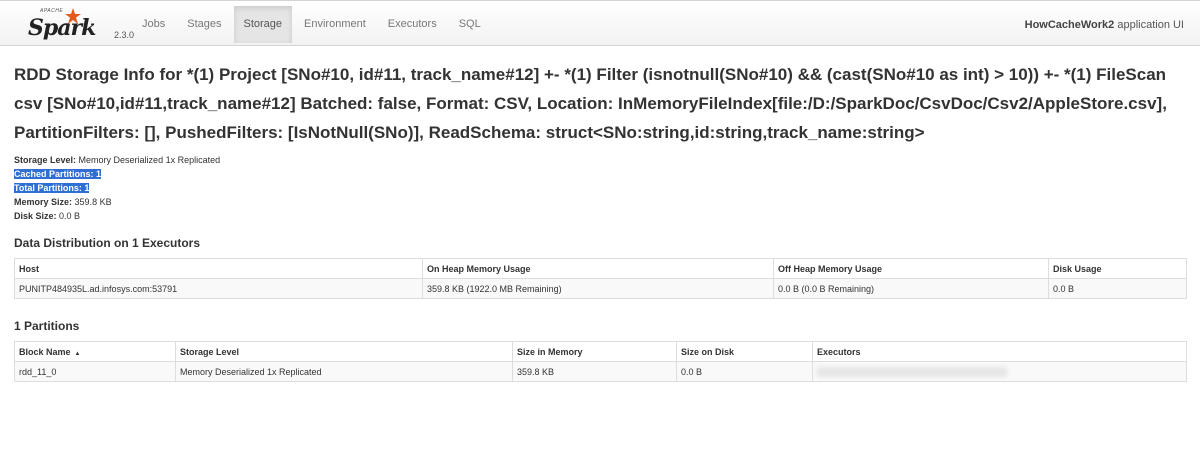 This screenshot has height=452, width=1200. I want to click on spark-logo: APACHE Spark 2.3.0, so click(83, 23).